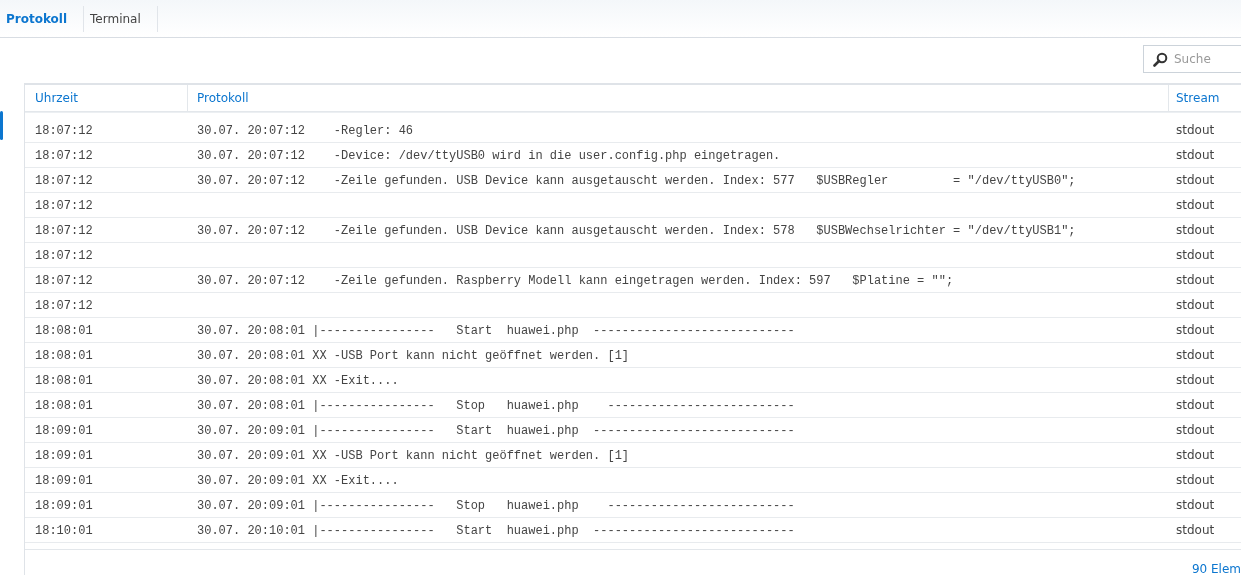 The height and width of the screenshot is (575, 1241). I want to click on table-cell: 18:10:01, so click(64, 530).